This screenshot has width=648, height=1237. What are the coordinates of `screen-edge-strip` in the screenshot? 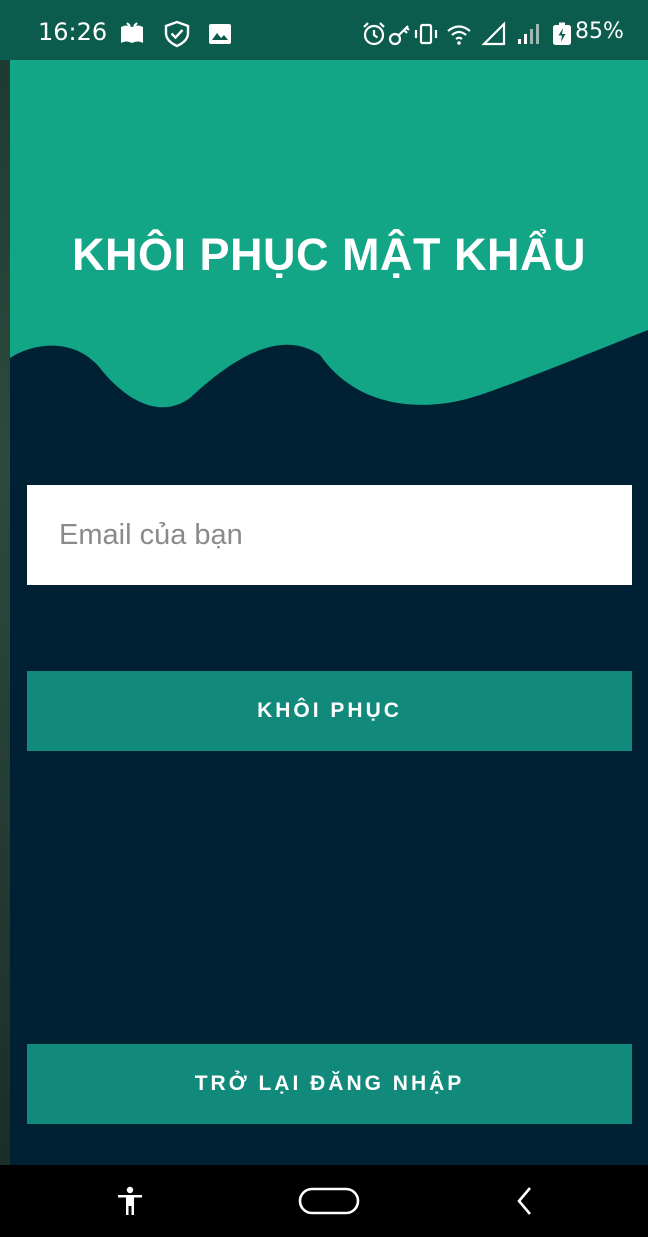 It's located at (5, 582).